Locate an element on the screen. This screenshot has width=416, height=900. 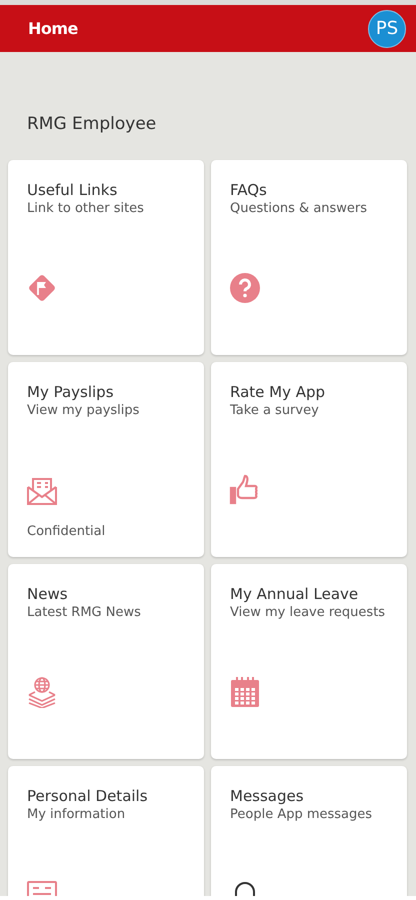
tile-subtitle: My information is located at coordinates (76, 815).